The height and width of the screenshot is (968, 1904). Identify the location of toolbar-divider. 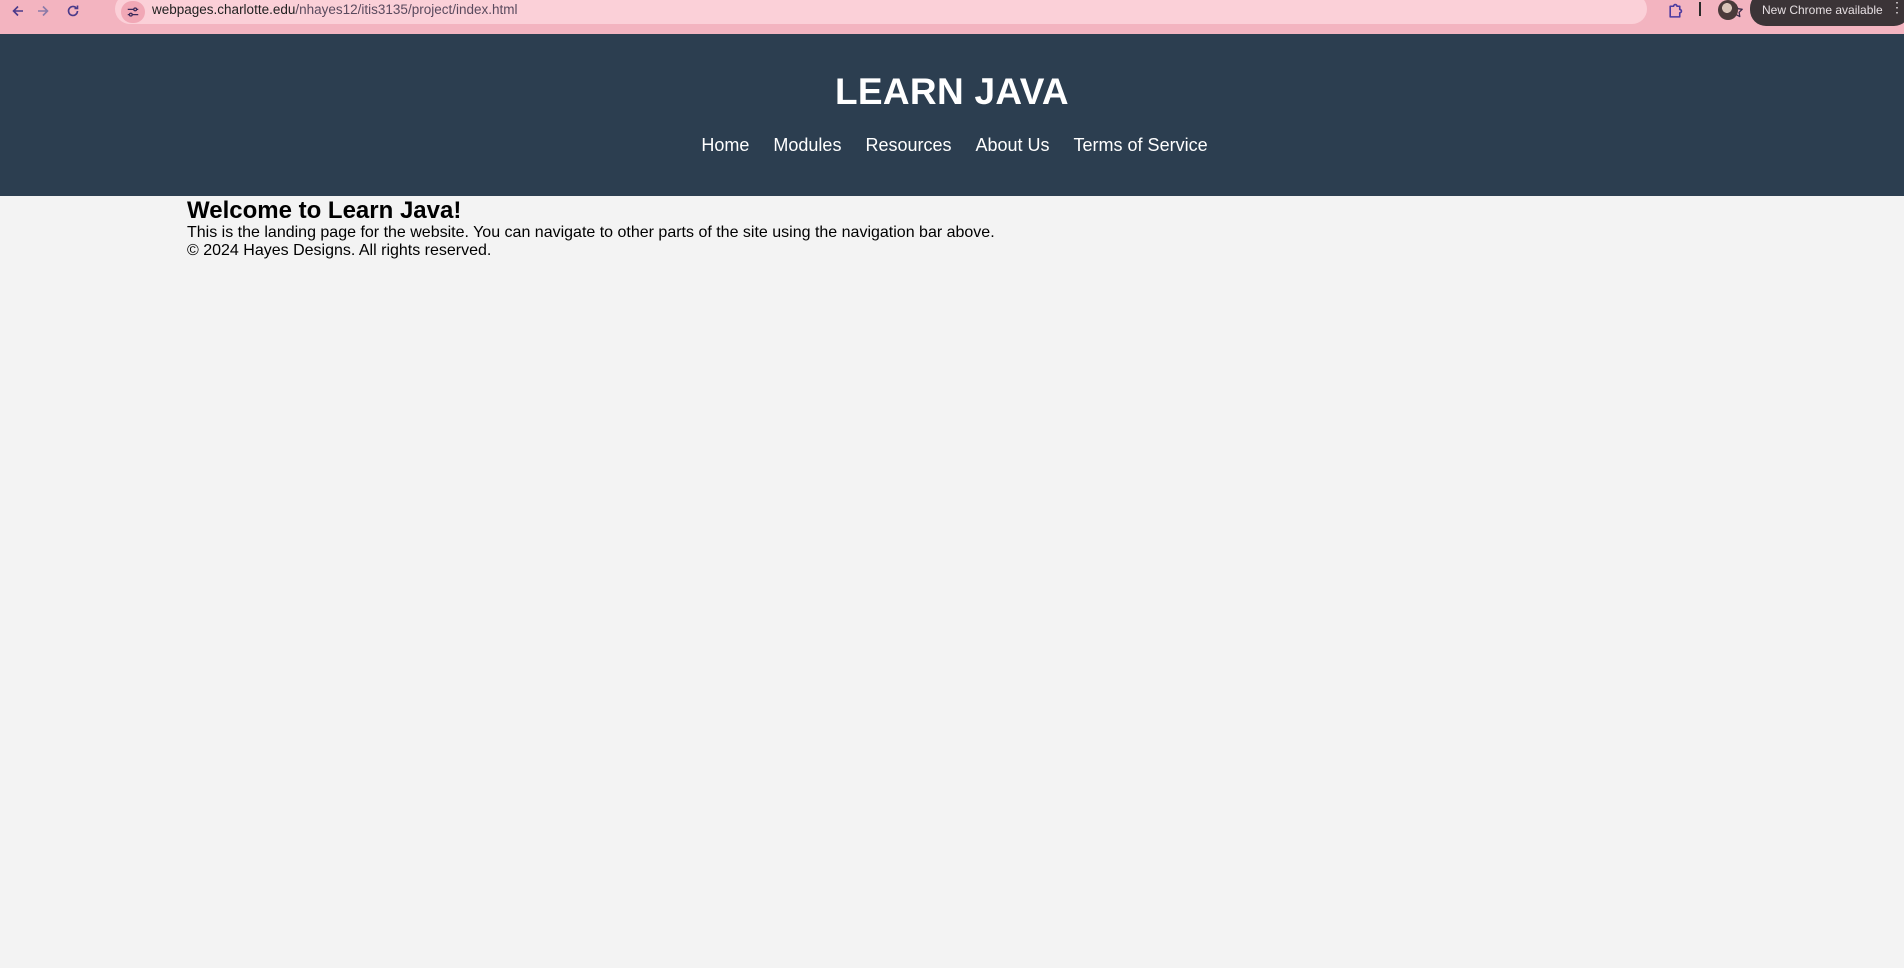
(1700, 9).